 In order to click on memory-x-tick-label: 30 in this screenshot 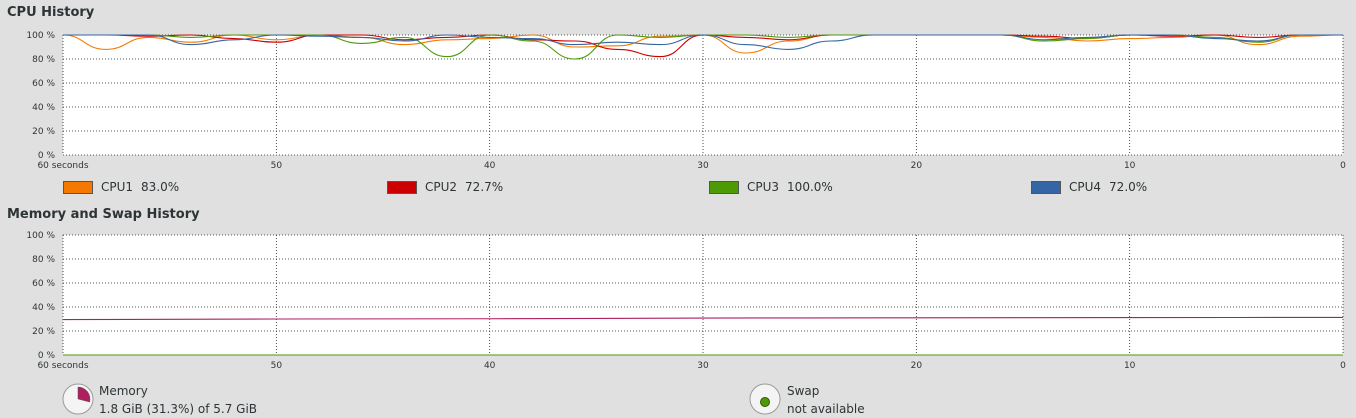, I will do `click(703, 366)`.